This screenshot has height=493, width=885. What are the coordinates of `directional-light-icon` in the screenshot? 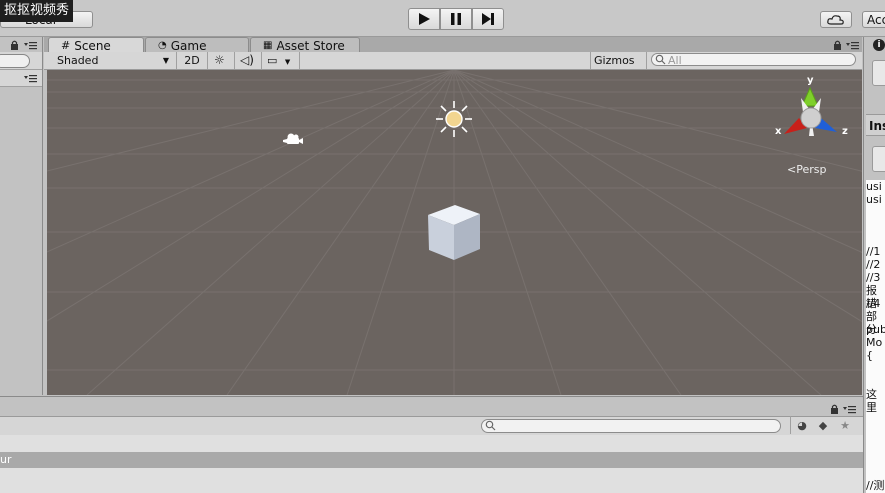 It's located at (454, 119).